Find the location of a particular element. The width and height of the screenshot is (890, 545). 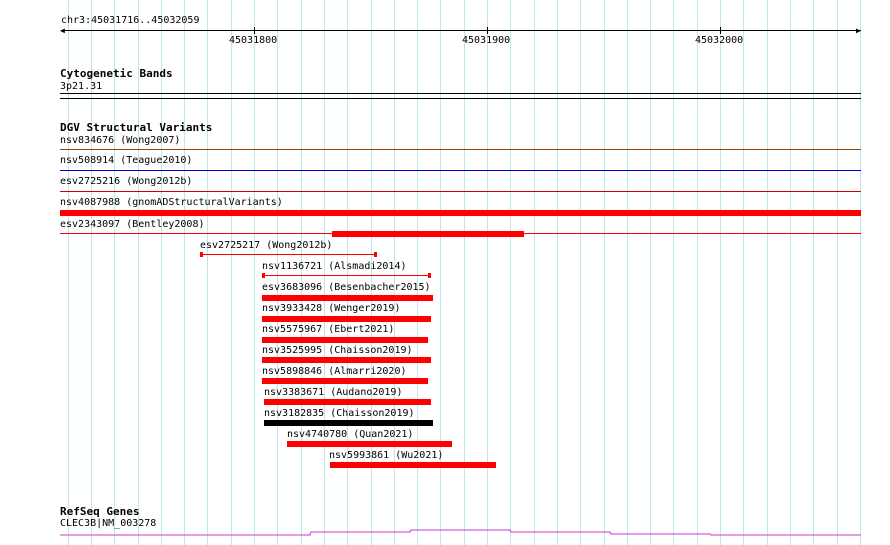

track-title-dgv: DGV Structural Variants is located at coordinates (136, 127).